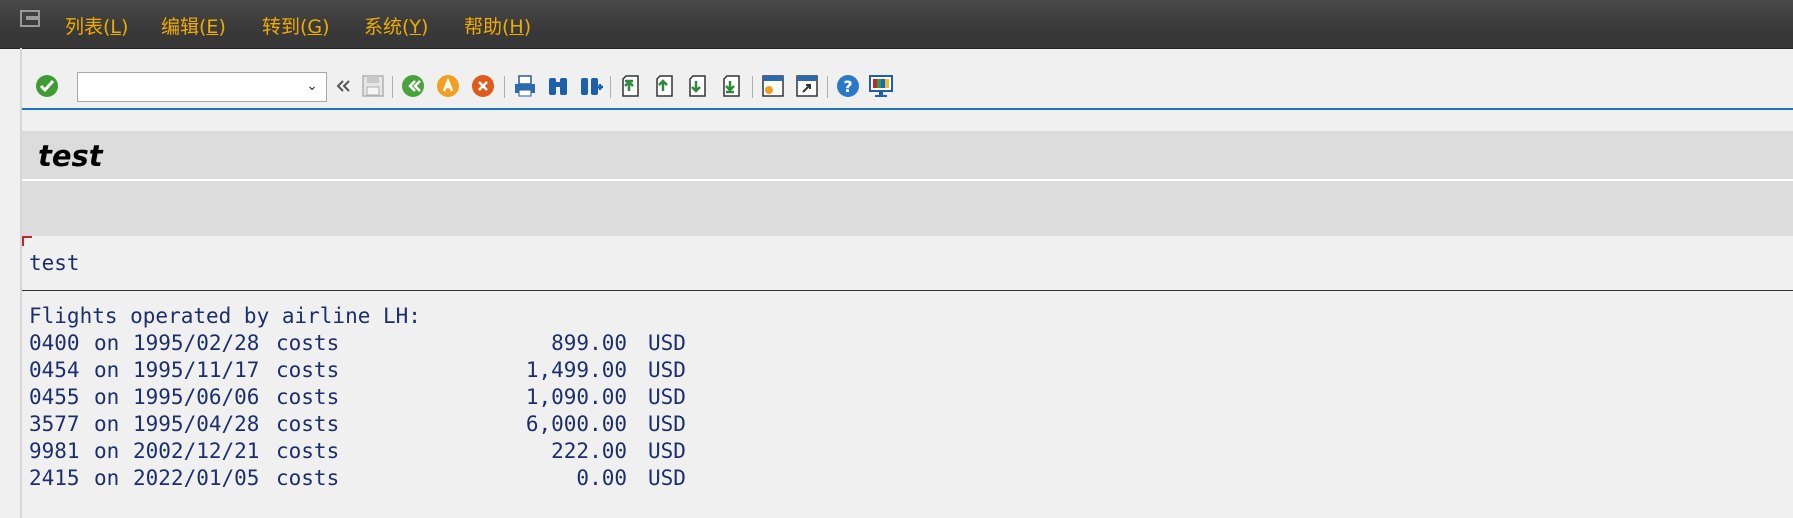 This screenshot has height=518, width=1793. What do you see at coordinates (483, 86) in the screenshot?
I see `cancel-icon` at bounding box center [483, 86].